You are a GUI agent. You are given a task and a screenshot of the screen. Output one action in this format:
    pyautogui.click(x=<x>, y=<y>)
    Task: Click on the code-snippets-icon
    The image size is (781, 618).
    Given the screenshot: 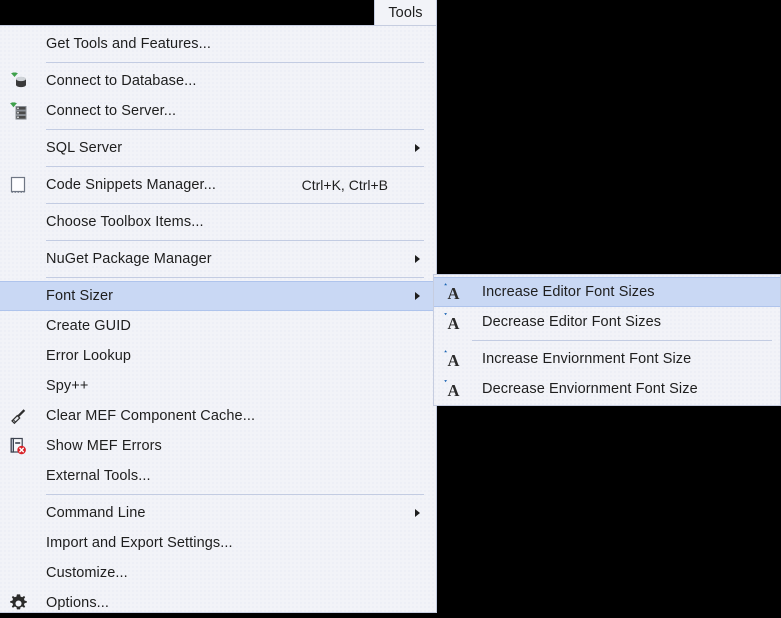 What is the action you would take?
    pyautogui.click(x=18, y=185)
    